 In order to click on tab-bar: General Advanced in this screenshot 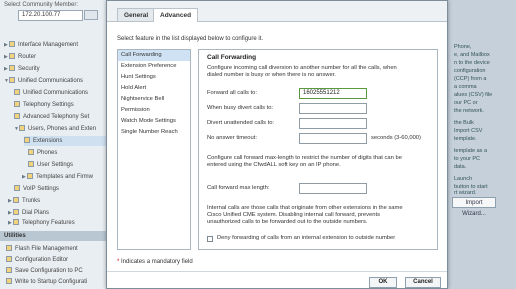, I will do `click(277, 11)`.